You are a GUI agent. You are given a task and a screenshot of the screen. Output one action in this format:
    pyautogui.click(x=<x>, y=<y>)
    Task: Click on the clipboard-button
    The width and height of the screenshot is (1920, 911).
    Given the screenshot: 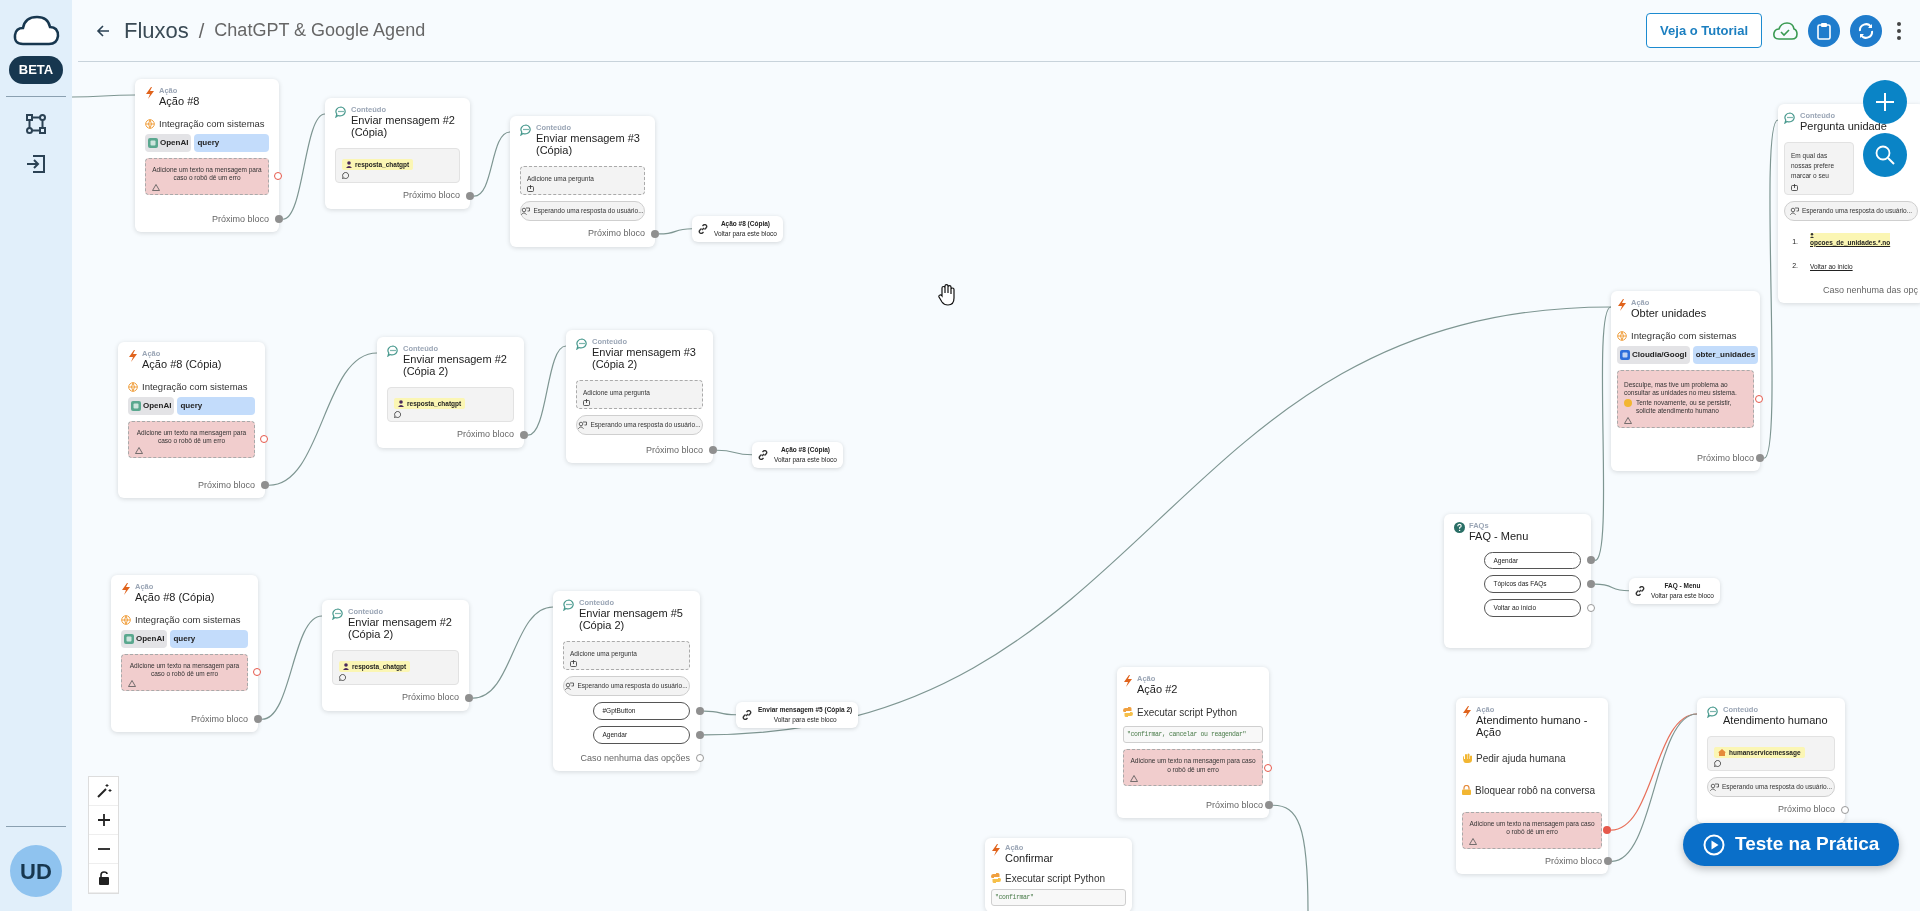 What is the action you would take?
    pyautogui.click(x=1824, y=30)
    